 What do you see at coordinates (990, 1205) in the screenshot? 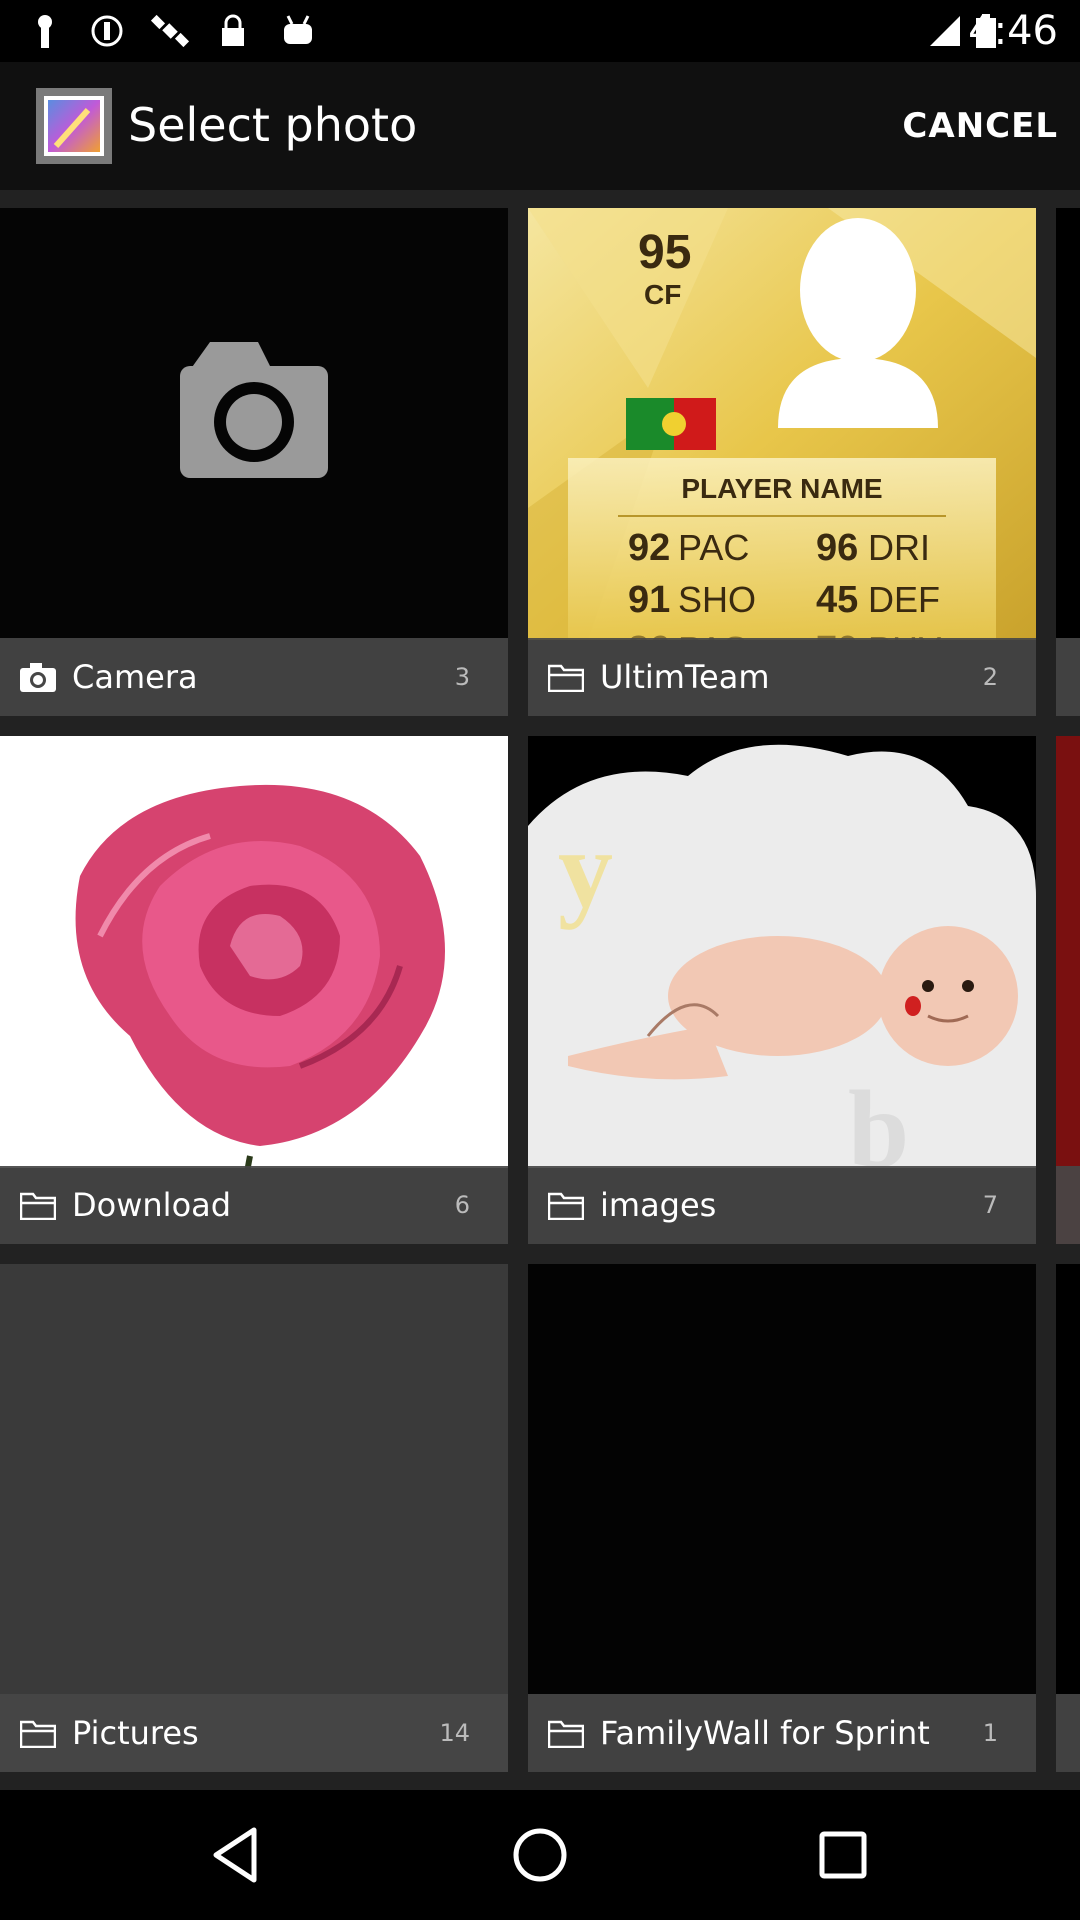
I see `album-count: 7` at bounding box center [990, 1205].